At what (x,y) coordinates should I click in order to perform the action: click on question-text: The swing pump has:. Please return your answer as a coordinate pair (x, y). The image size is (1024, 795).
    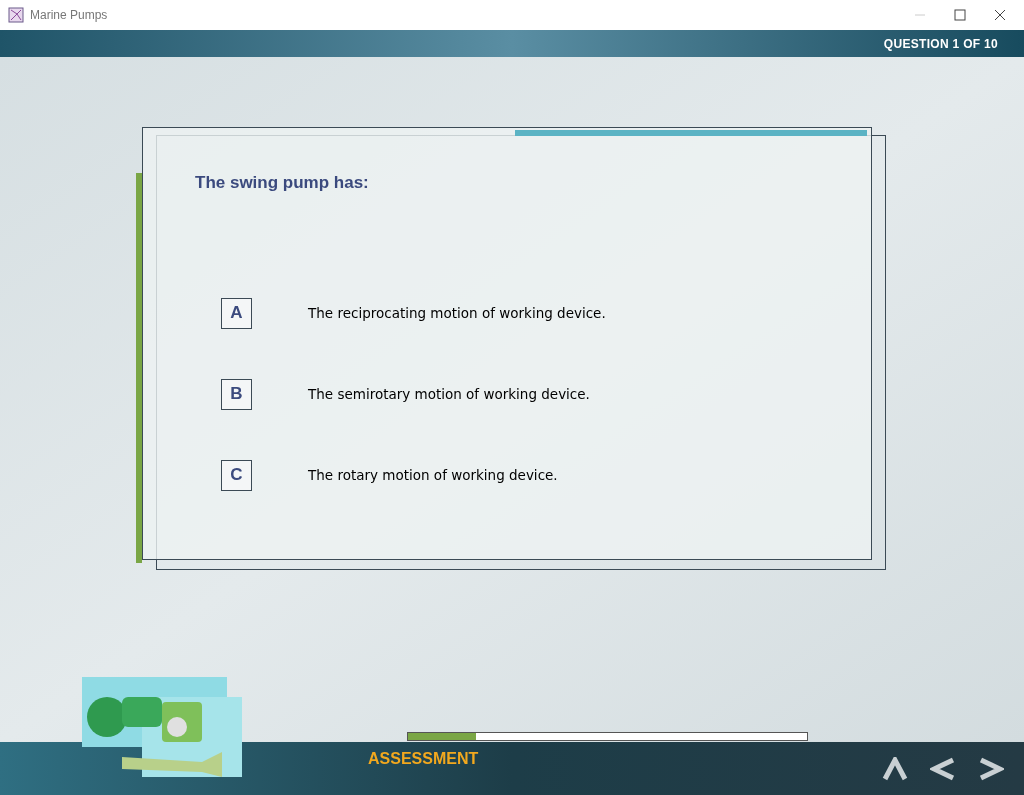
    Looking at the image, I should click on (282, 183).